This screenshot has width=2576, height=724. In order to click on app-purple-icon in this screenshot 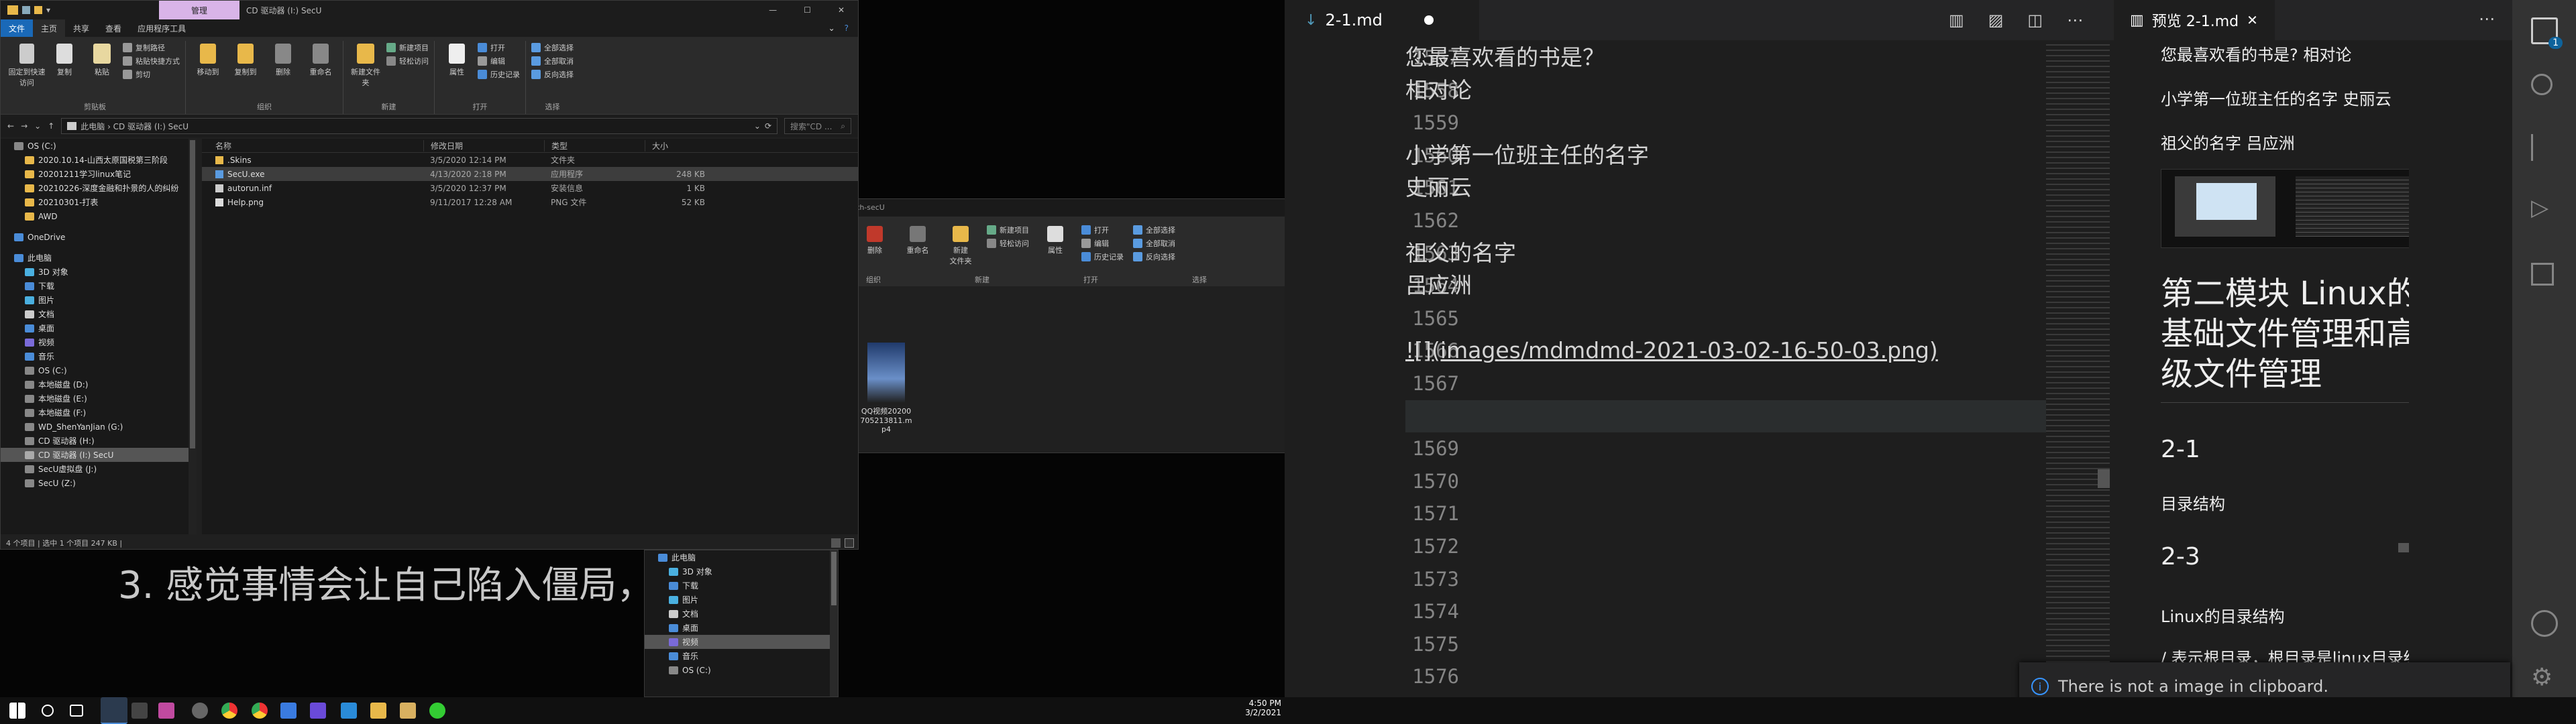, I will do `click(318, 711)`.